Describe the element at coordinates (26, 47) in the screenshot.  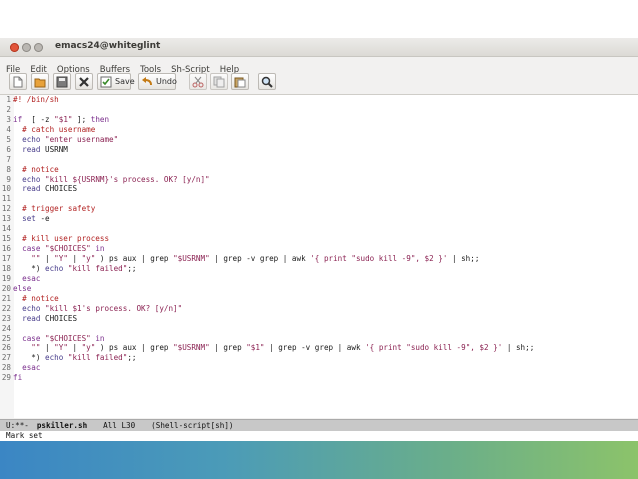
I see `minimize-window-button` at that location.